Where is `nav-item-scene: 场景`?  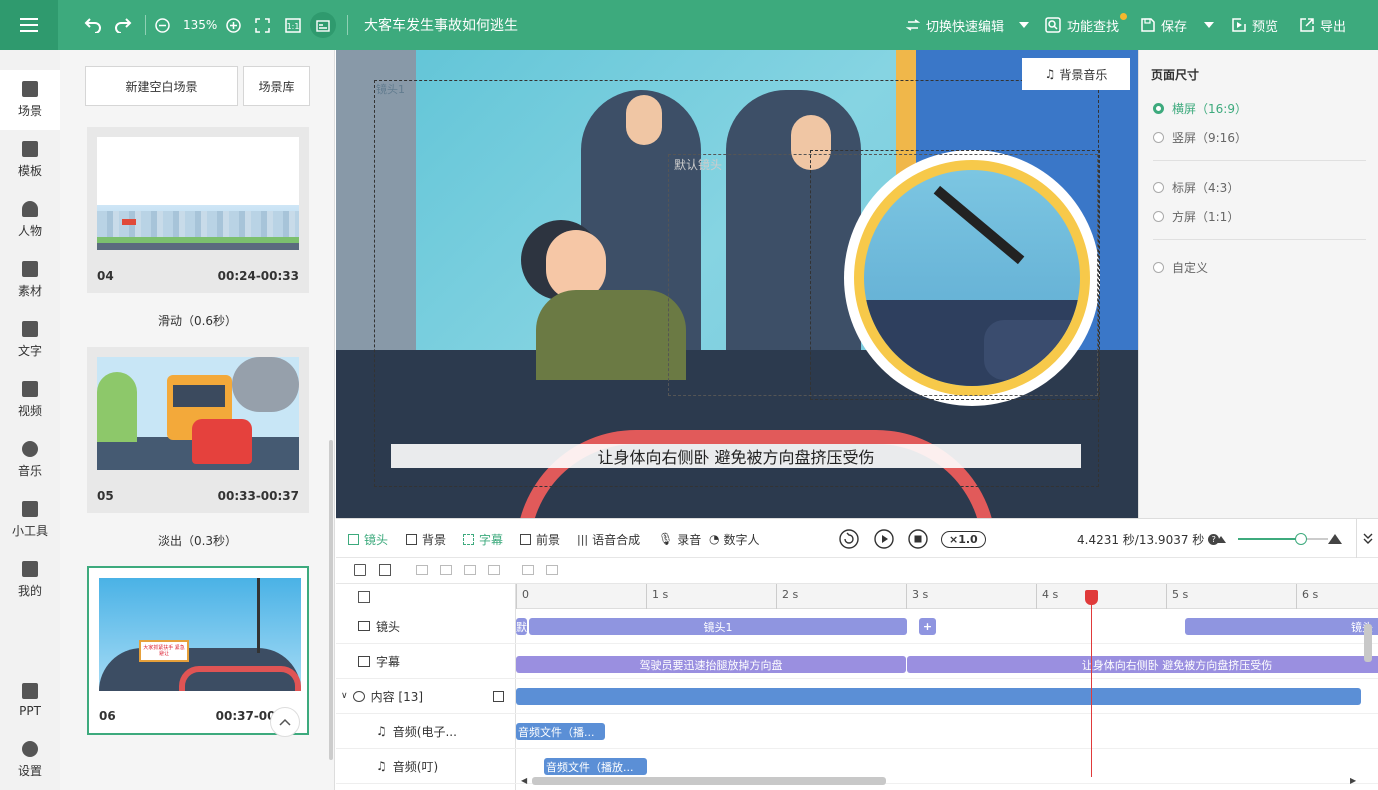
nav-item-scene: 场景 is located at coordinates (30, 100).